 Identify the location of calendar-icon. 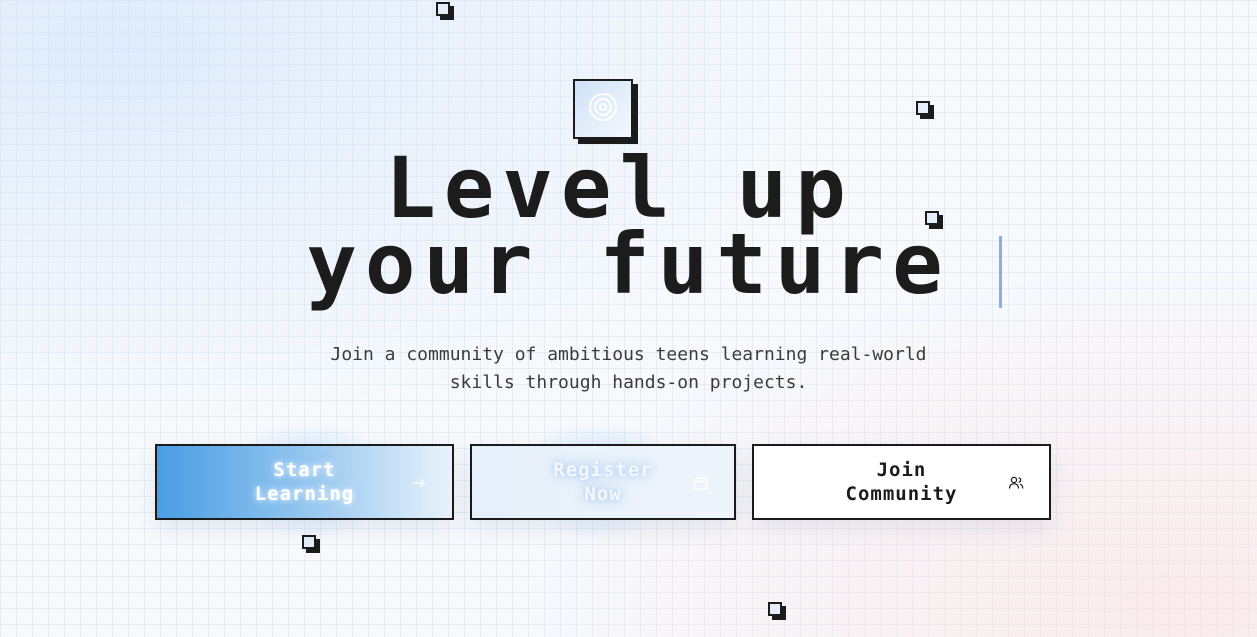
(701, 483).